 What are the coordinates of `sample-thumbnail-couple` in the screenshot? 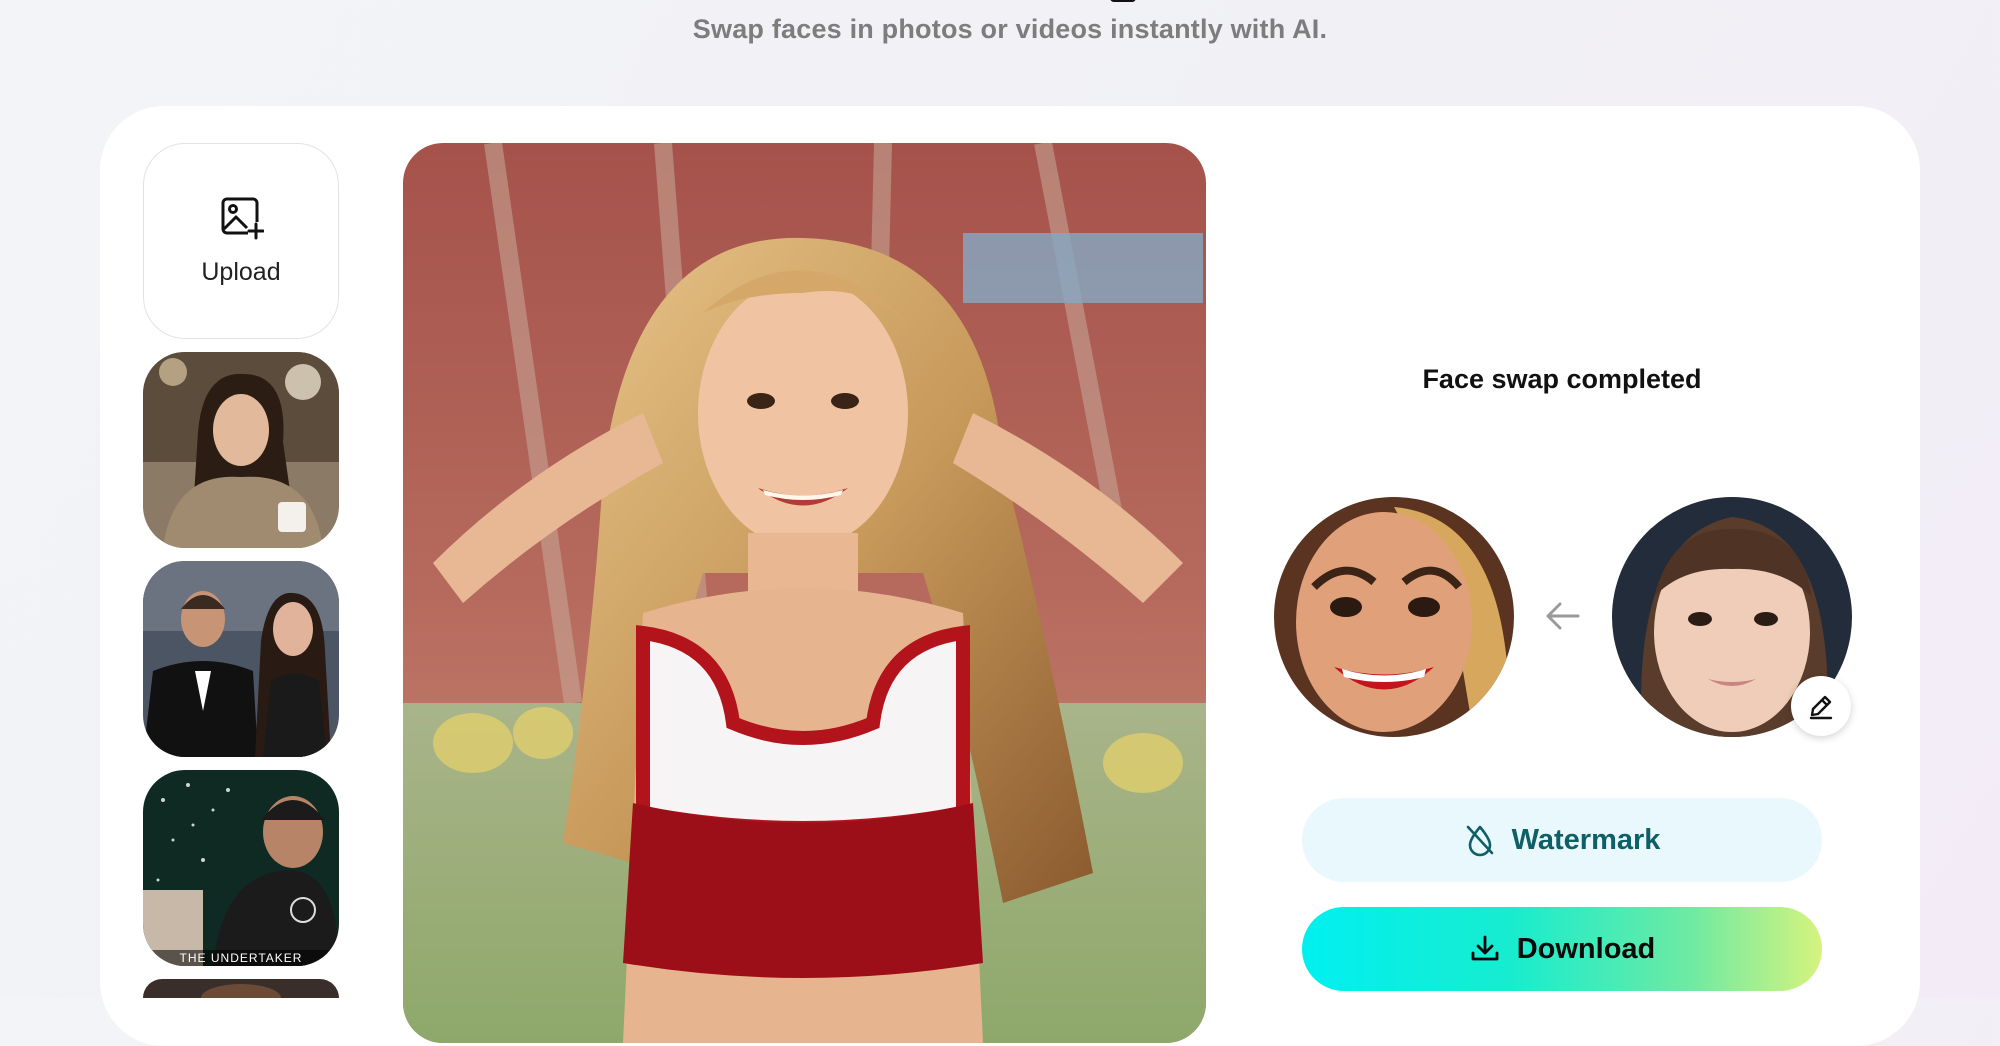 It's located at (241, 659).